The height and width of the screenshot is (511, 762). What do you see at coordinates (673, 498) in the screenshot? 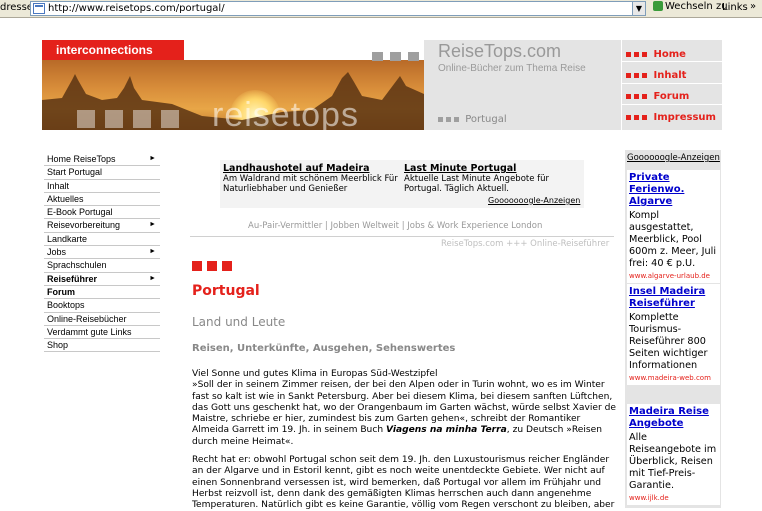
I see `ad-url: www.ijlk.de` at bounding box center [673, 498].